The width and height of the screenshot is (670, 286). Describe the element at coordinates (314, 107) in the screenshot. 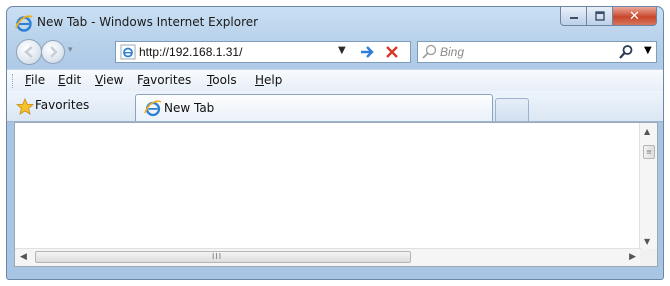

I see `tab-new-tab: New Tab` at that location.